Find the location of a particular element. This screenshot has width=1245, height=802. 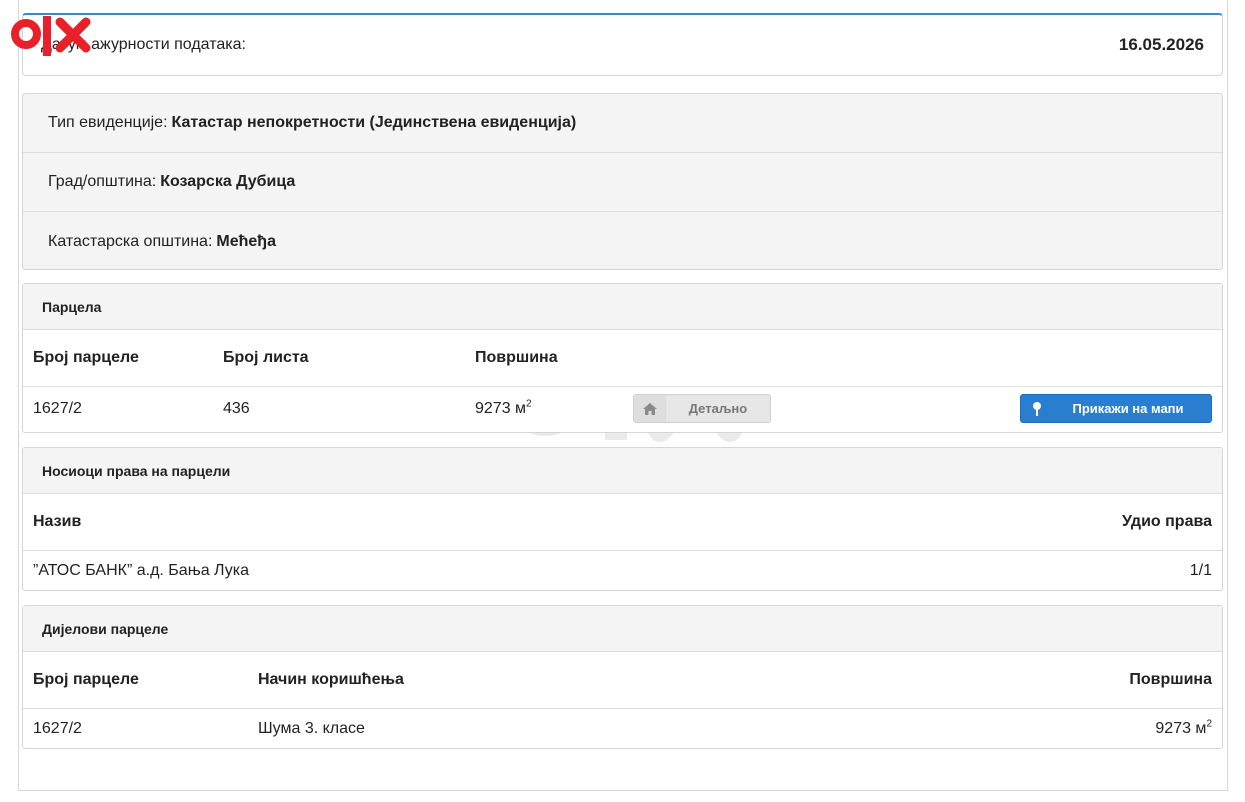

show-on-map-label: Прикажи на мапи is located at coordinates (1128, 408).